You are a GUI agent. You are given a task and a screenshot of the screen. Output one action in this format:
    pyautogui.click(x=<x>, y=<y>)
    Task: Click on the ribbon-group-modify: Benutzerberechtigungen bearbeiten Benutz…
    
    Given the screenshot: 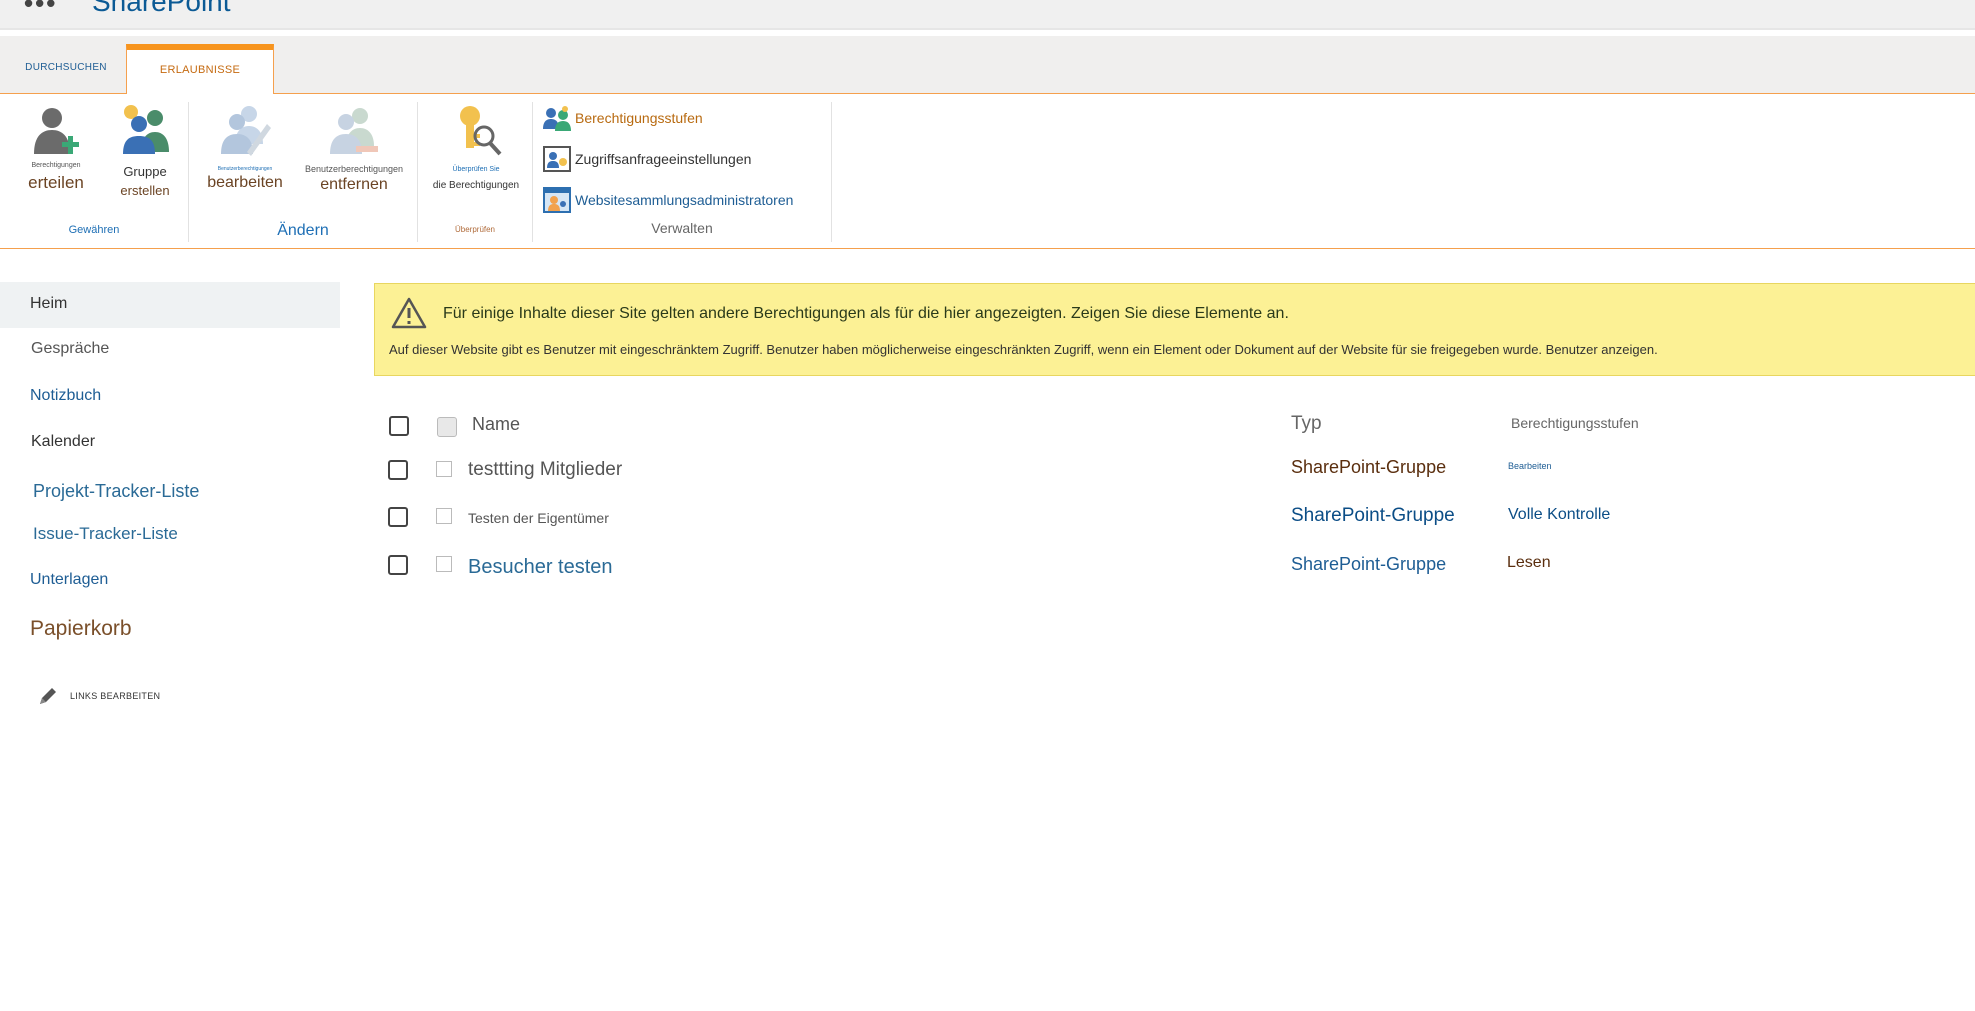 What is the action you would take?
    pyautogui.click(x=303, y=172)
    